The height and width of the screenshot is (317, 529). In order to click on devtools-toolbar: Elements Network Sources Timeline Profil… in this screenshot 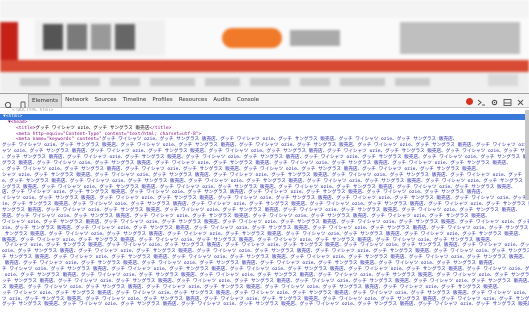, I will do `click(264, 101)`.